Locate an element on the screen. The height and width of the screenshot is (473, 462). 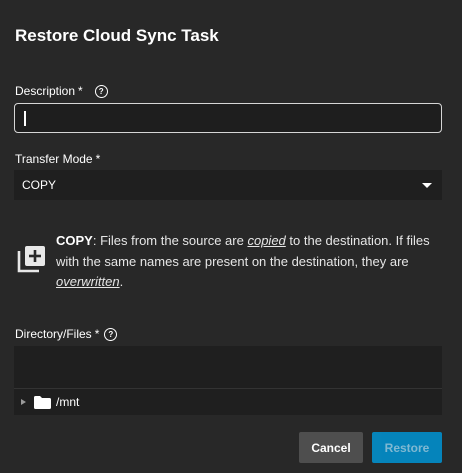
tree-node-mnt: /mnt is located at coordinates (228, 401).